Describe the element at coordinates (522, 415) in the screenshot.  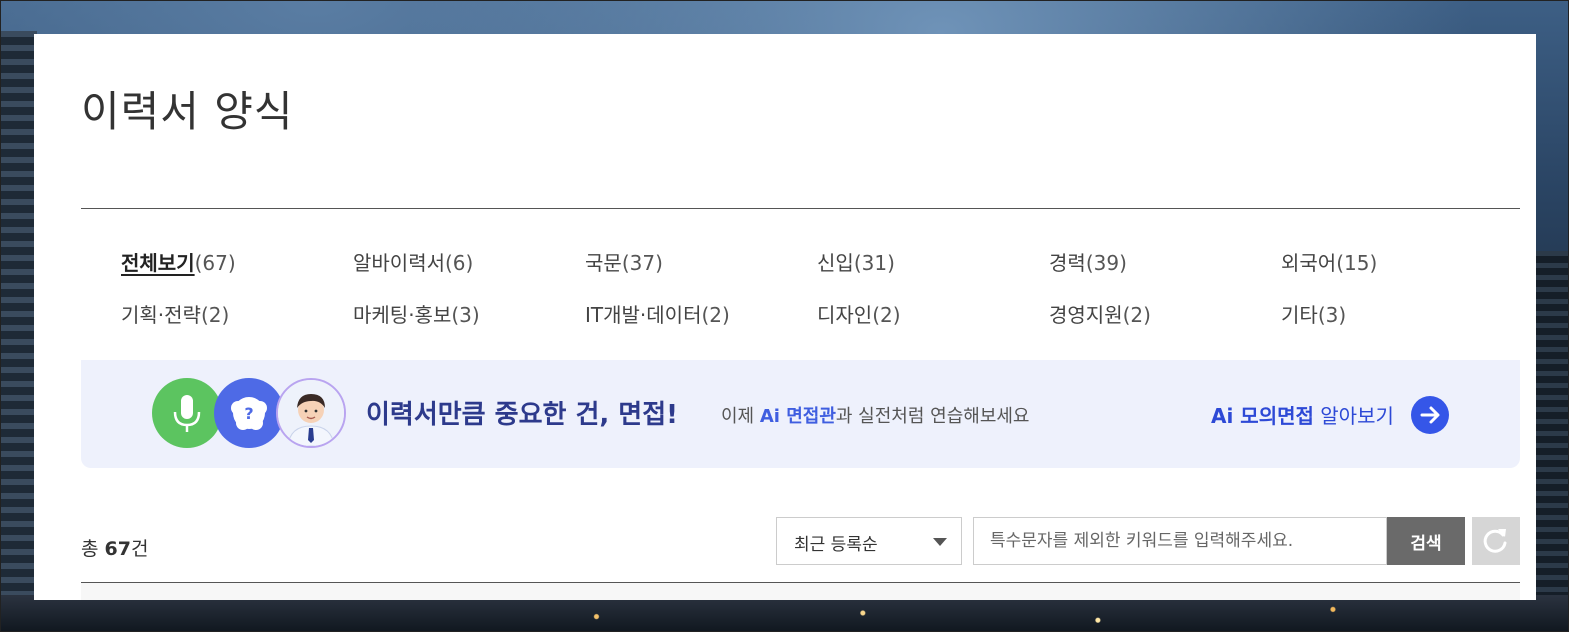
I see `banner-headline: 이력서만큼 중요한 건, 면접!` at that location.